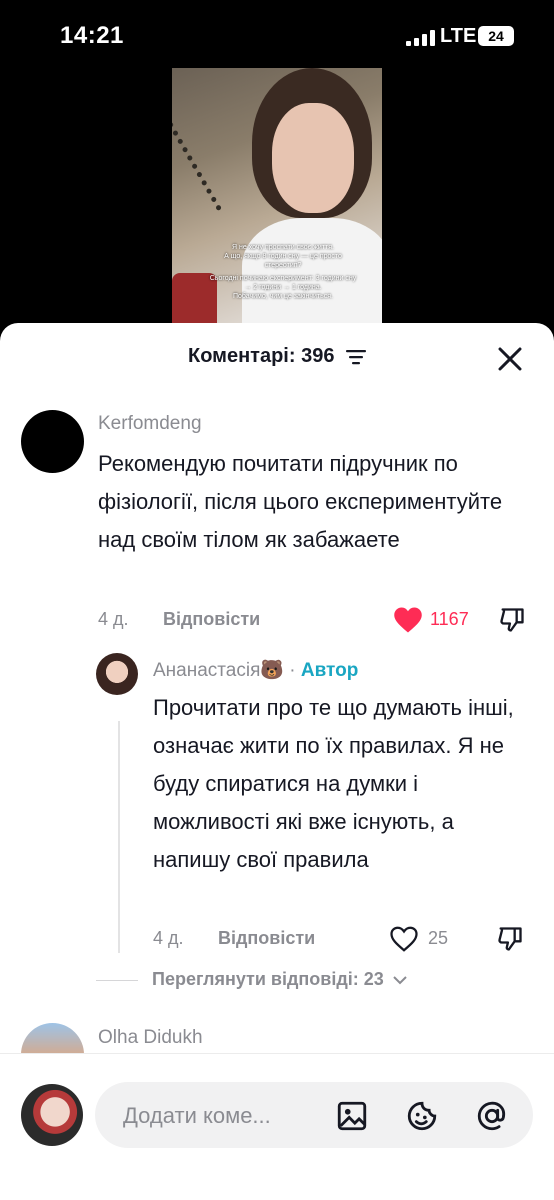  I want to click on chevron-down-icon, so click(400, 980).